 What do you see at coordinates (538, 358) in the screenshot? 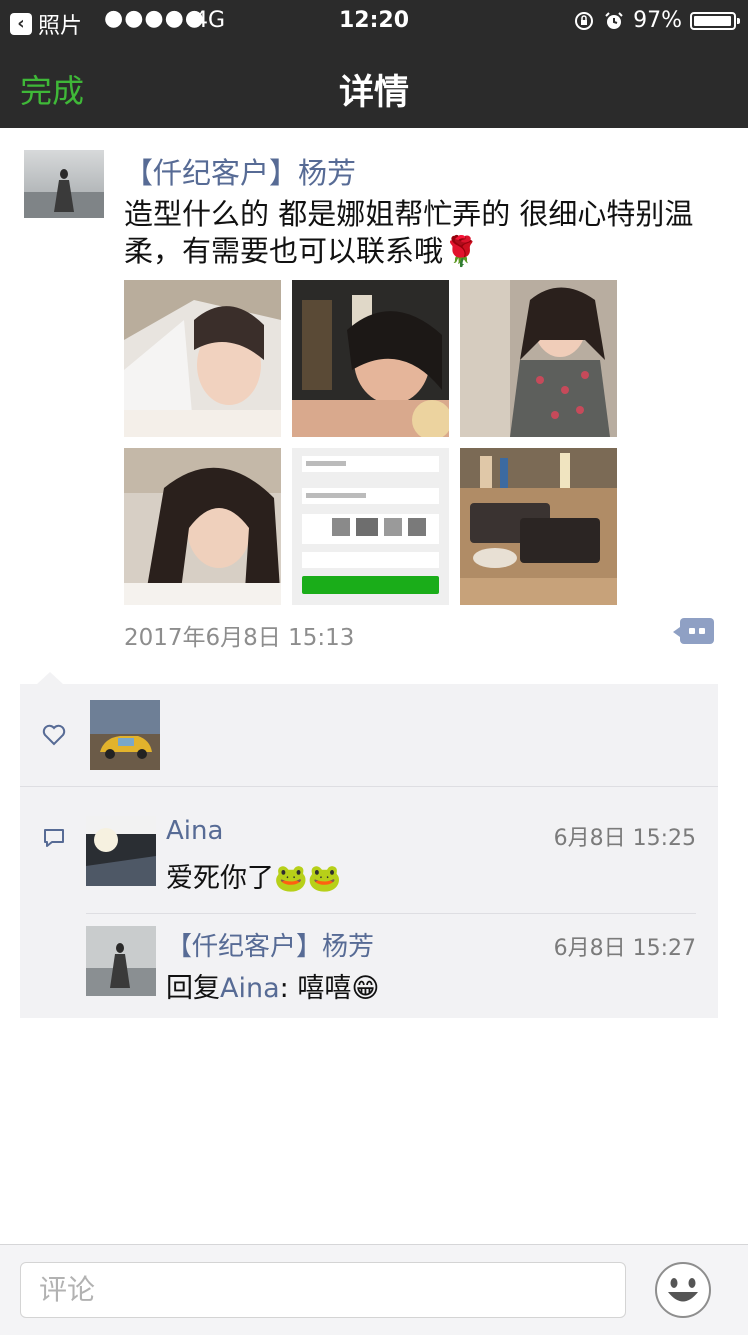
I see `photo-girl-dress` at bounding box center [538, 358].